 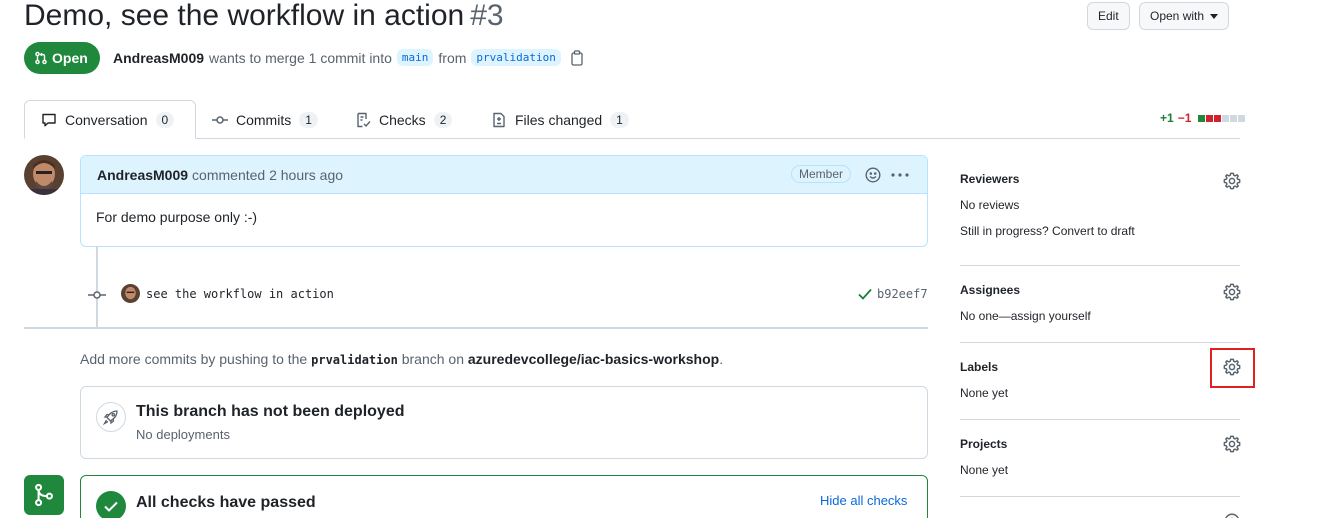 What do you see at coordinates (820, 174) in the screenshot?
I see `member-badge: Member` at bounding box center [820, 174].